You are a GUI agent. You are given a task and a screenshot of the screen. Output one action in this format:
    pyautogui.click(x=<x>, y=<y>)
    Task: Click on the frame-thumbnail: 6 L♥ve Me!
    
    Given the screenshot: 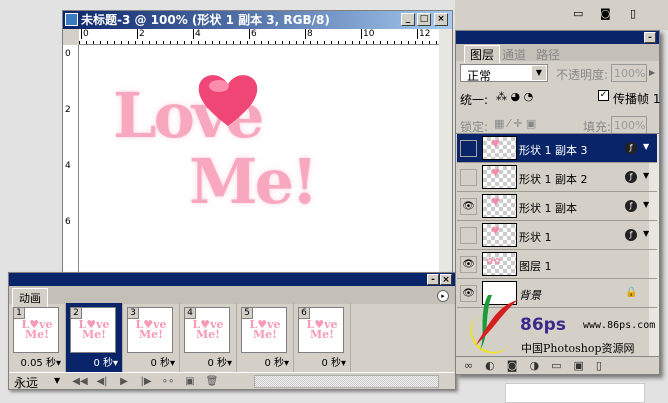 What is the action you would take?
    pyautogui.click(x=321, y=330)
    